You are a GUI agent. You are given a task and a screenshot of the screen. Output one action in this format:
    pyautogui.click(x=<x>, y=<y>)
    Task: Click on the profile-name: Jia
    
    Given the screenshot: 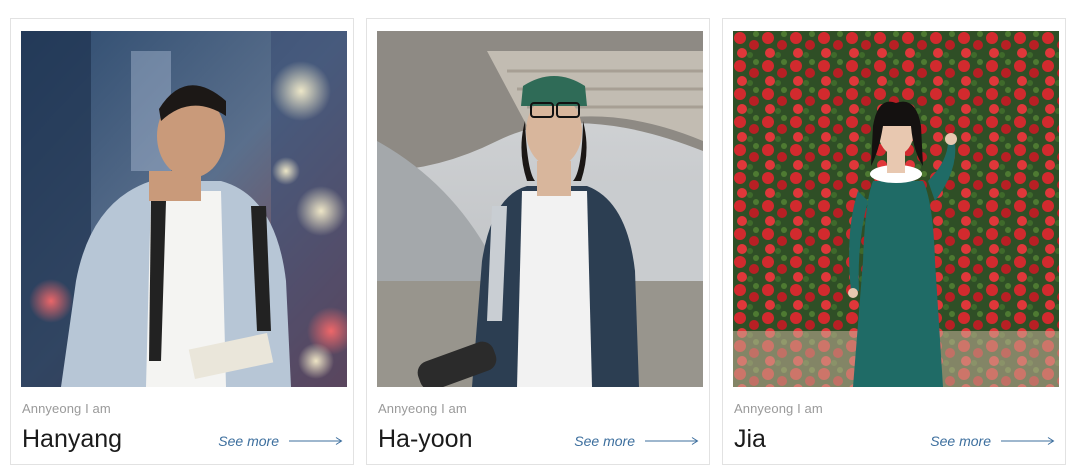 What is the action you would take?
    pyautogui.click(x=750, y=439)
    